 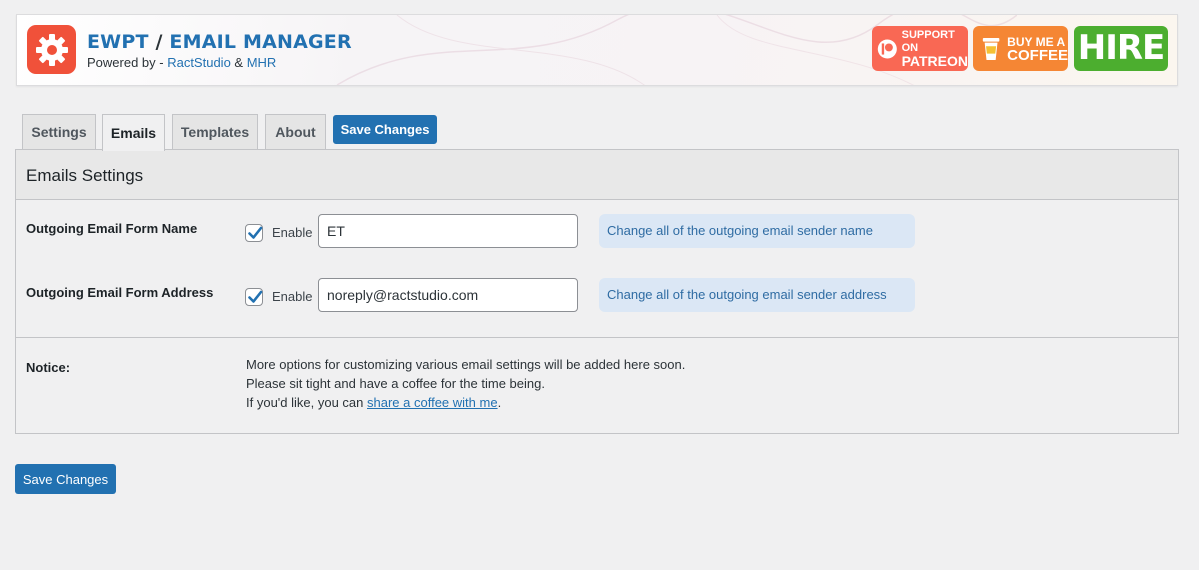 What do you see at coordinates (127, 62) in the screenshot?
I see `powered-prefix: Powered by -` at bounding box center [127, 62].